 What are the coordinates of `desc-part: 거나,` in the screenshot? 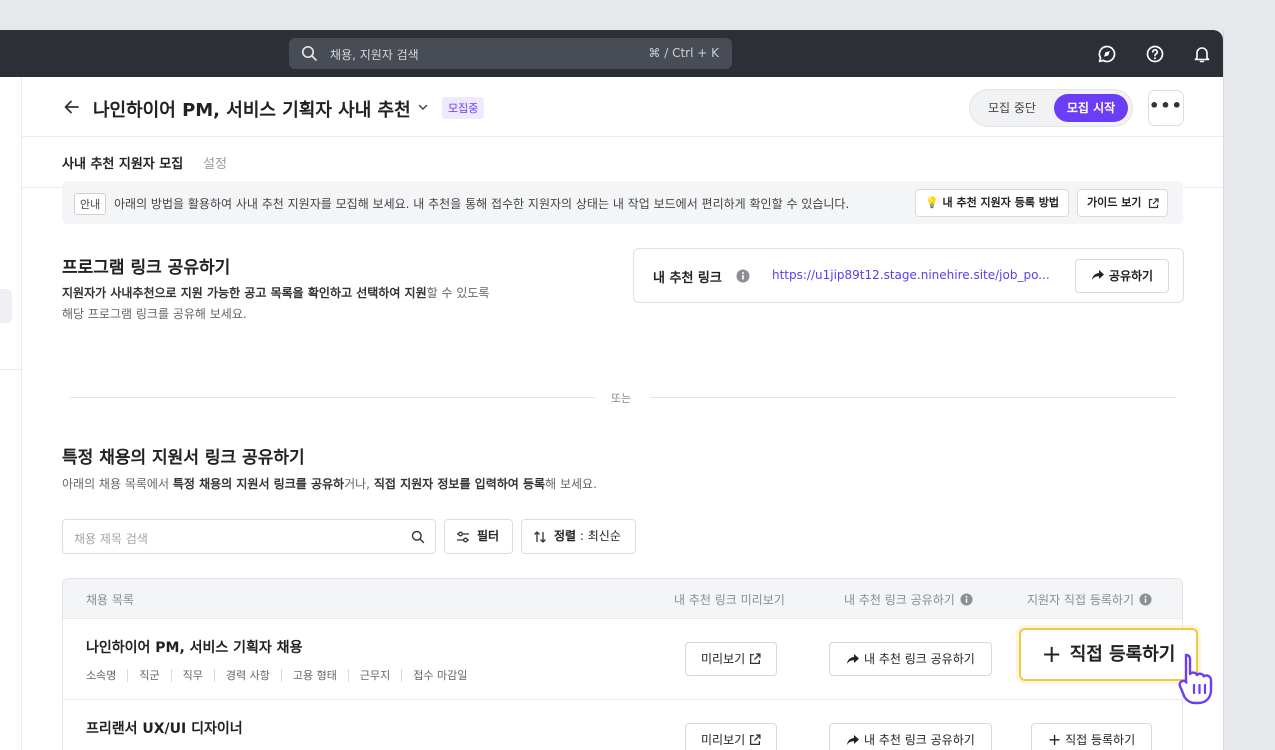 It's located at (359, 484).